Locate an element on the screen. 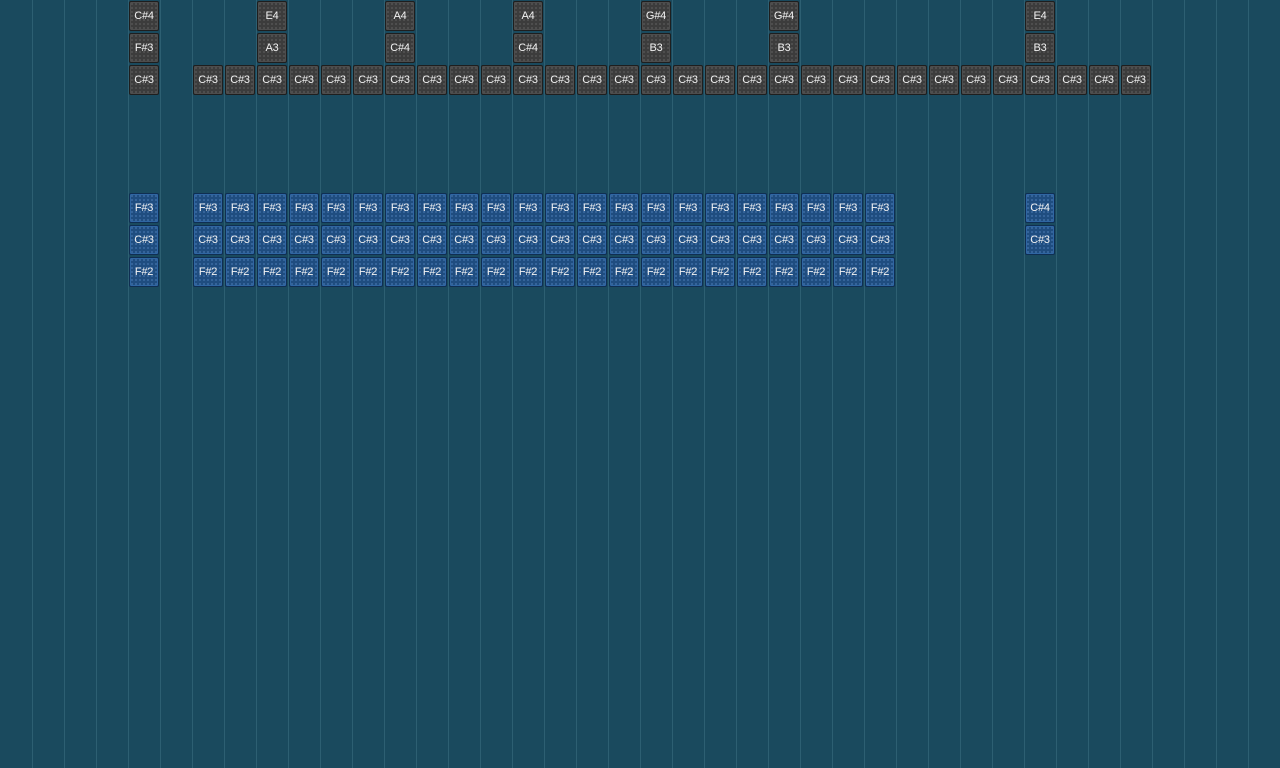  gray-note-block: A3 is located at coordinates (272, 48).